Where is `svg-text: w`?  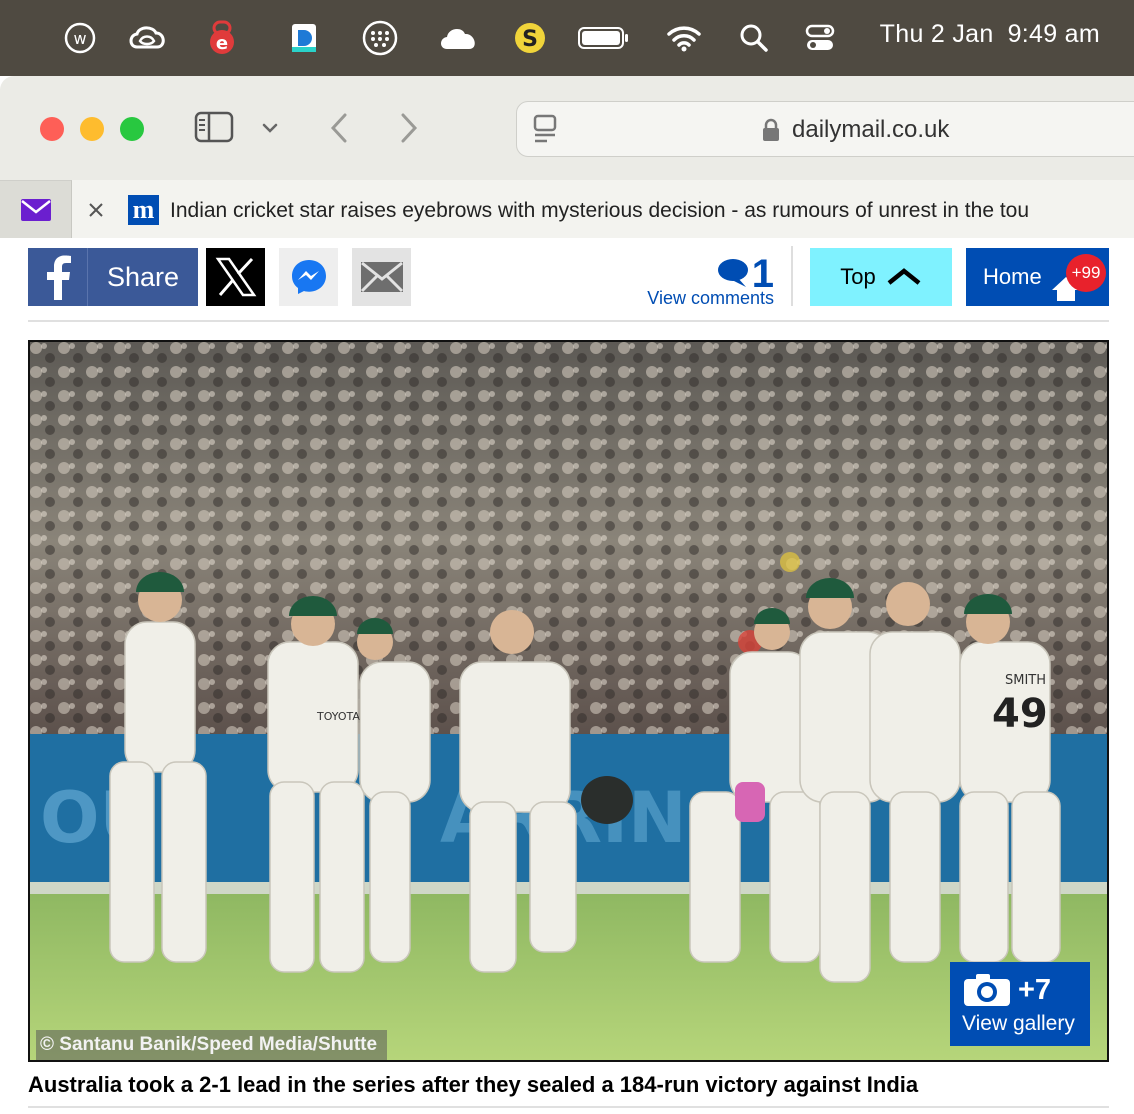
svg-text: w is located at coordinates (79, 38).